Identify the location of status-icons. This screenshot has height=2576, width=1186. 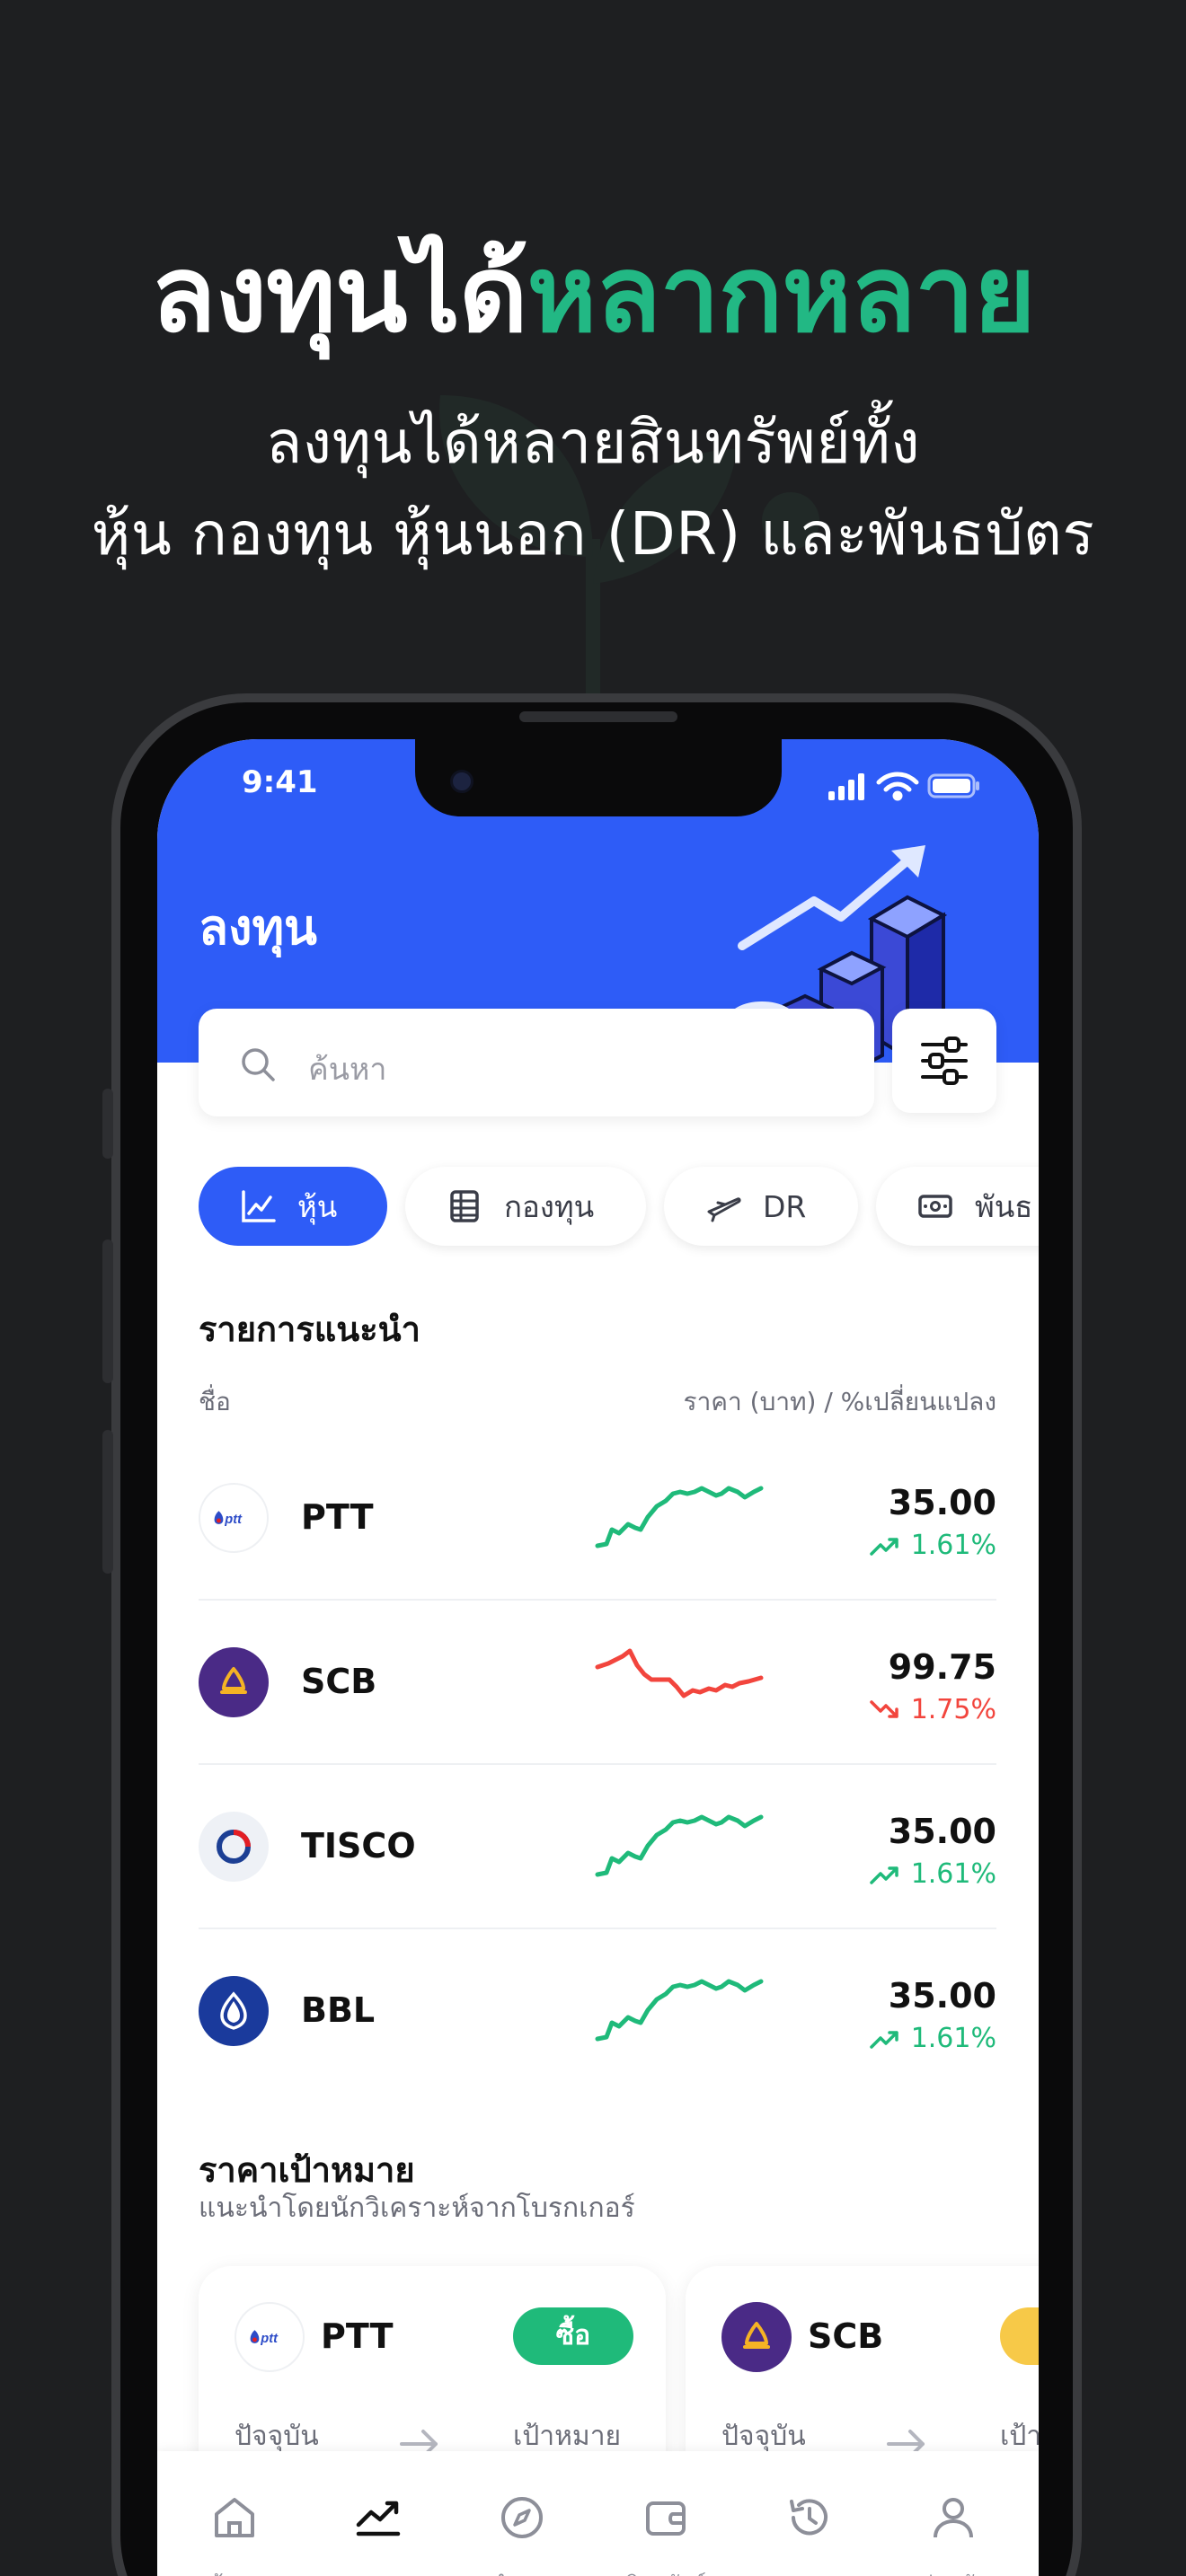
(903, 786).